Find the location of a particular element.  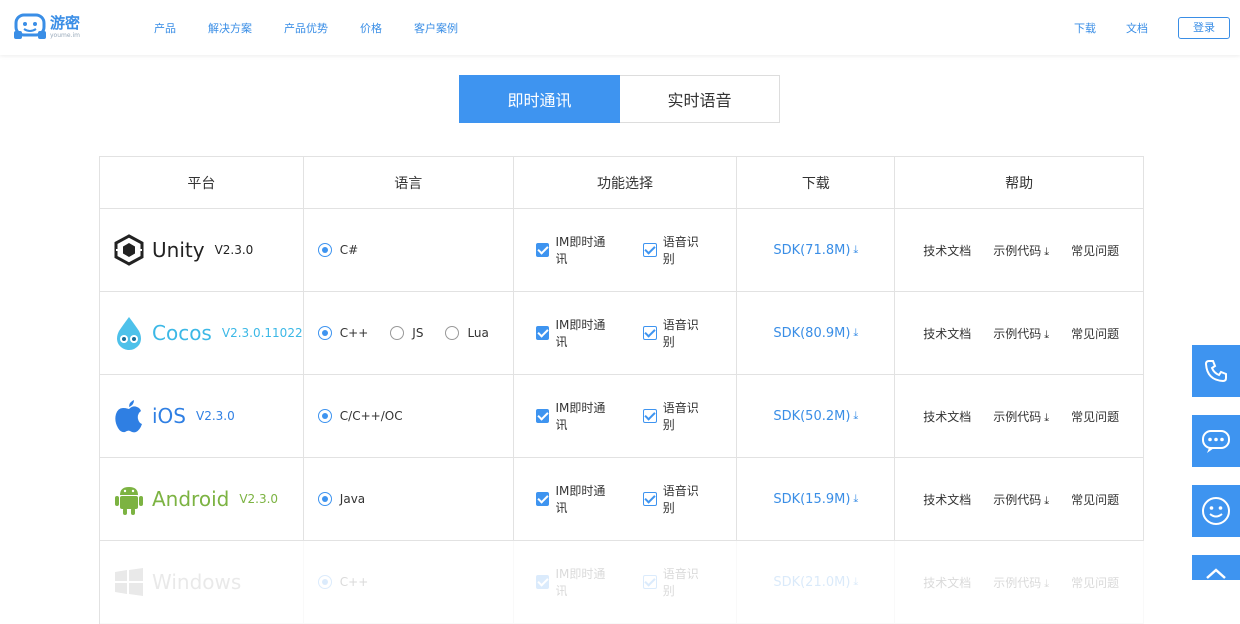

sdk-download-link: SDK(80.9M) ⤓ is located at coordinates (816, 333).